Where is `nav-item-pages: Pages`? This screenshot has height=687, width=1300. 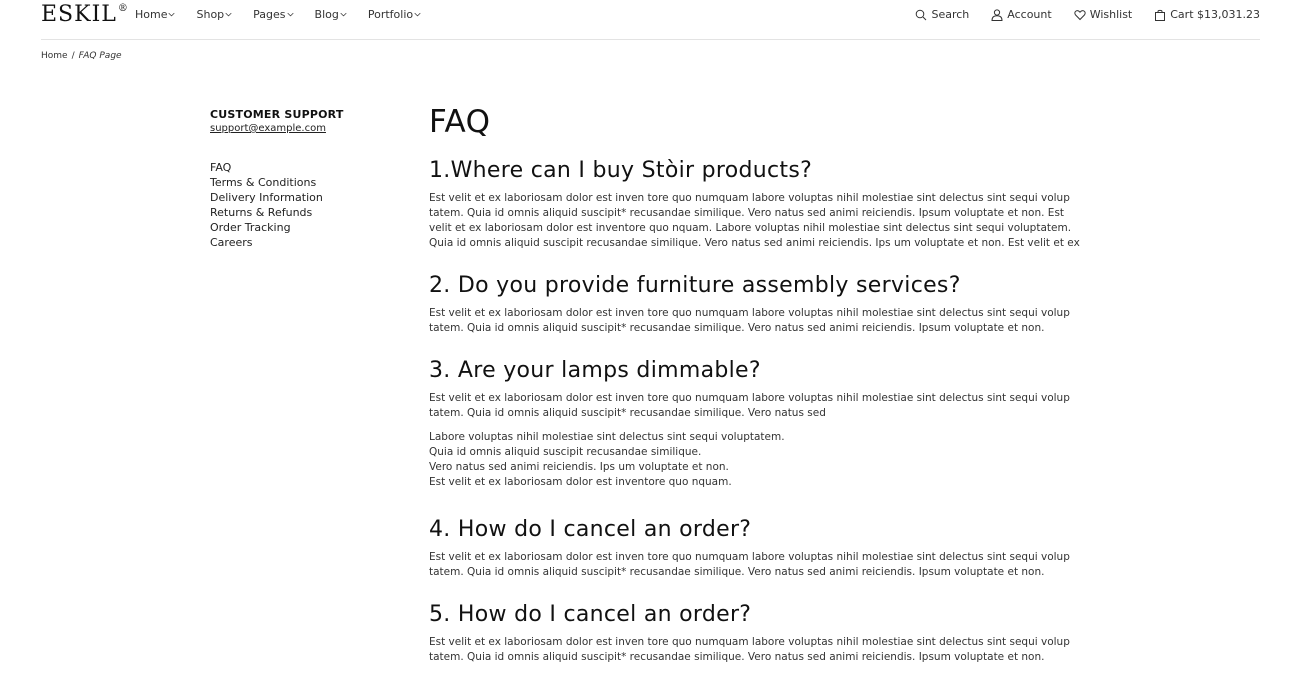
nav-item-pages: Pages is located at coordinates (273, 14).